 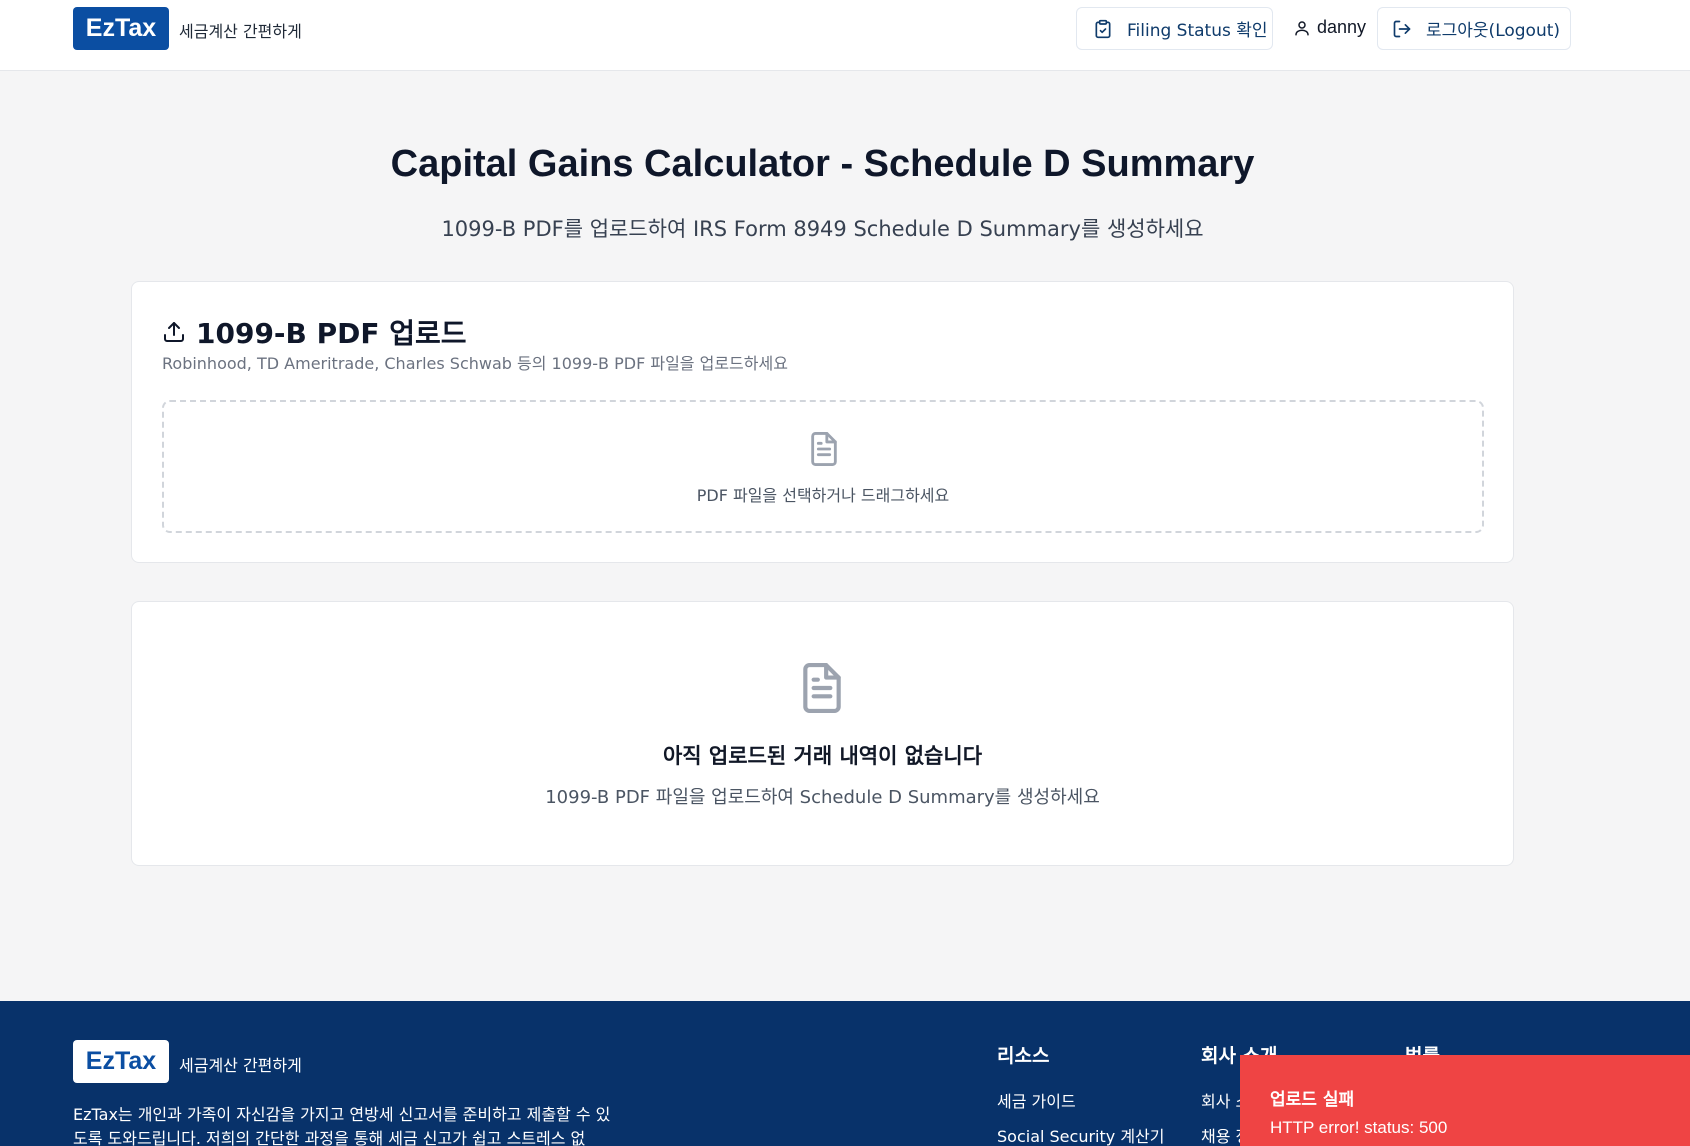 I want to click on clipboard-check-icon, so click(x=1103, y=29).